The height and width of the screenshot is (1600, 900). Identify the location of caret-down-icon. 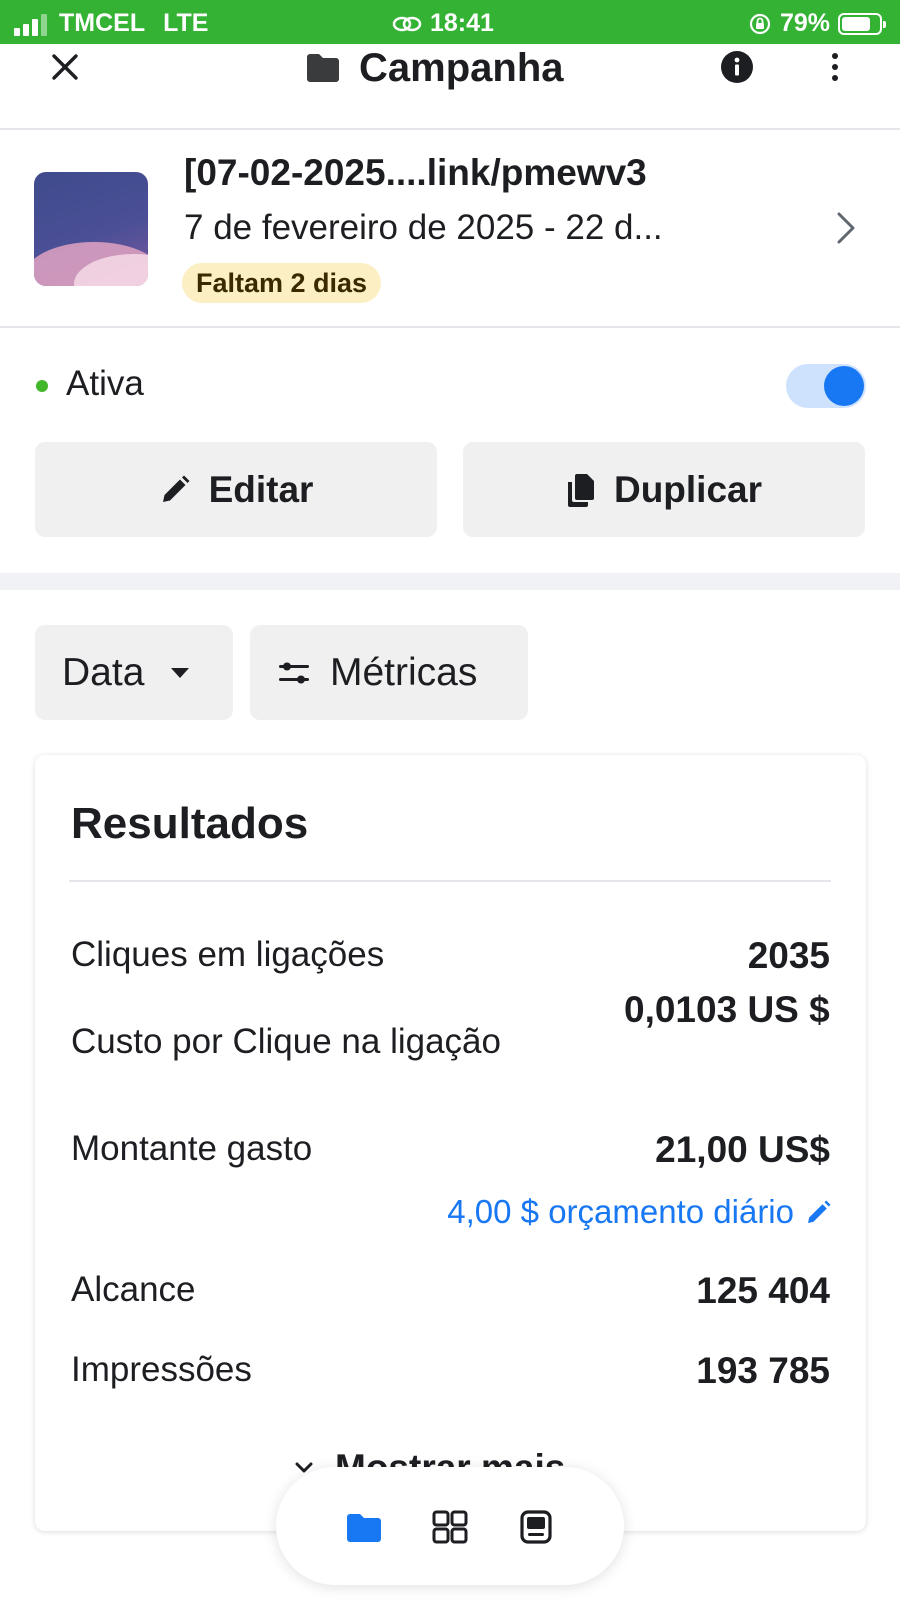
(180, 672).